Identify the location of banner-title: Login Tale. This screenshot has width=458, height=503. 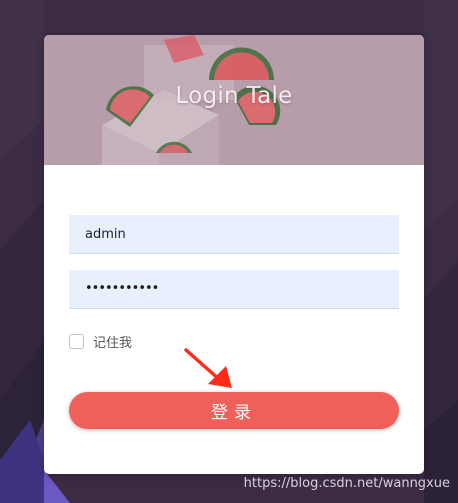
(234, 96).